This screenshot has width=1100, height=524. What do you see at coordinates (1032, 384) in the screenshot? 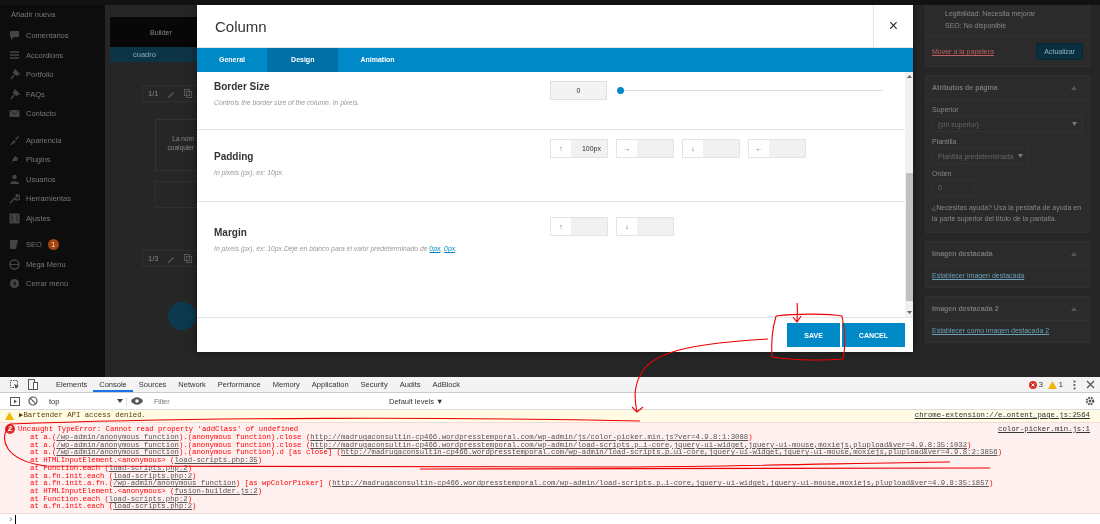
I see `error-icon` at bounding box center [1032, 384].